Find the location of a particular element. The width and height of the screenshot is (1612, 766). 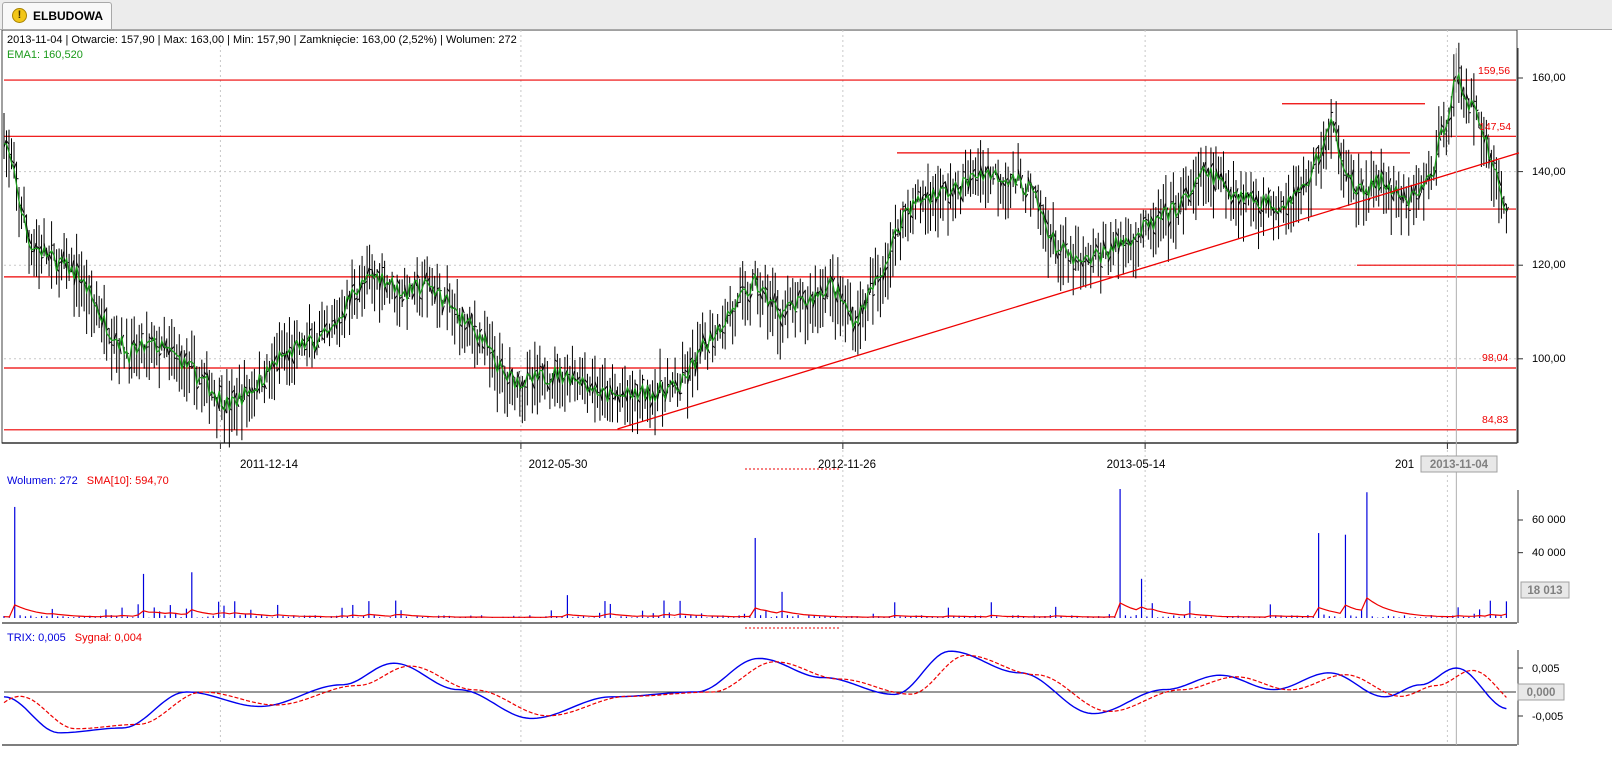

level-label: 84,83 is located at coordinates (1495, 420).